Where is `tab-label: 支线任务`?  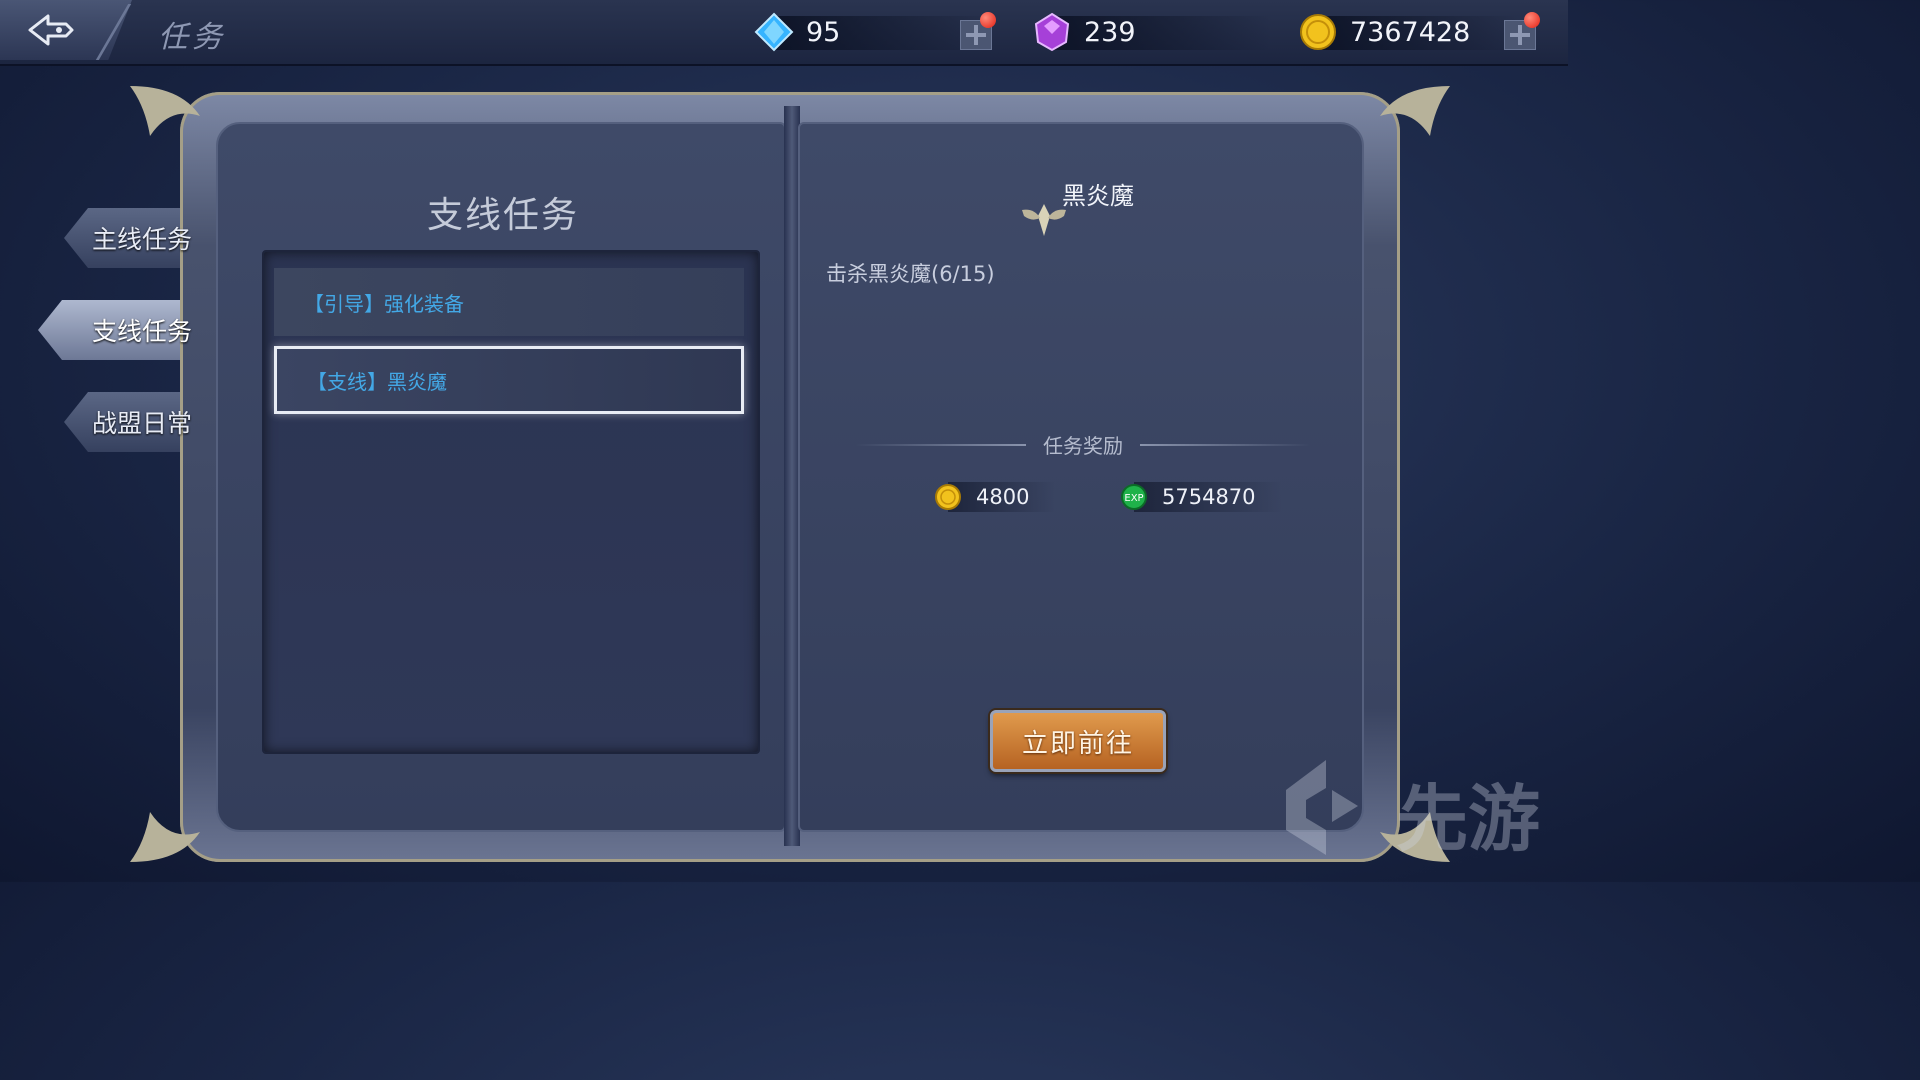 tab-label: 支线任务 is located at coordinates (141, 331).